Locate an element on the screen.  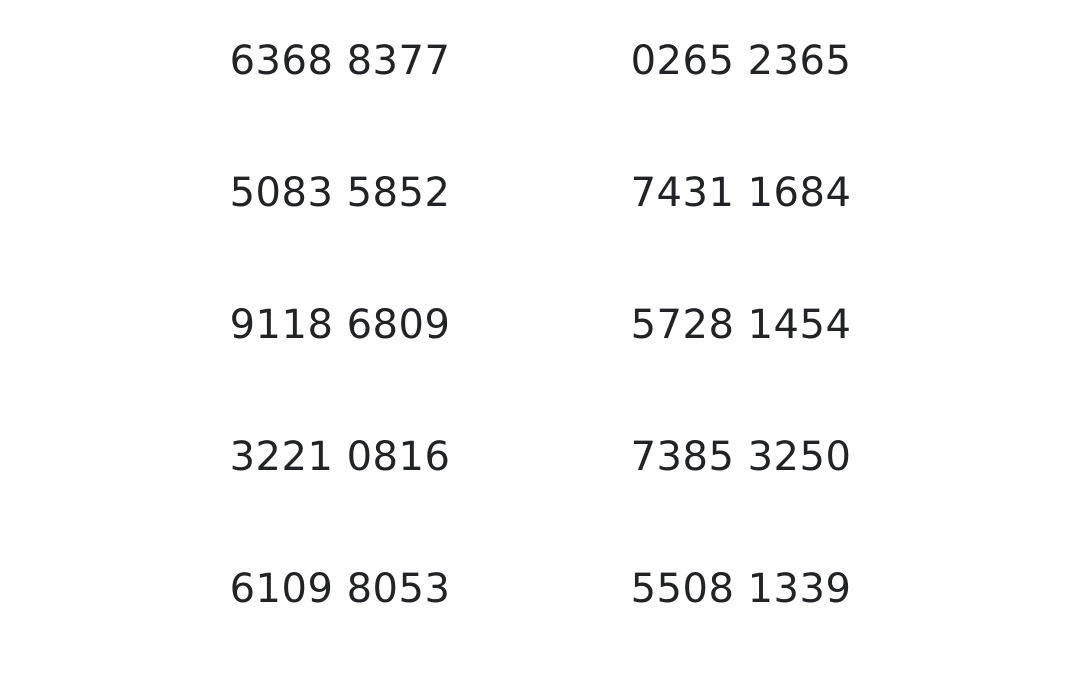
backup-code: 7385 3250 is located at coordinates (741, 457).